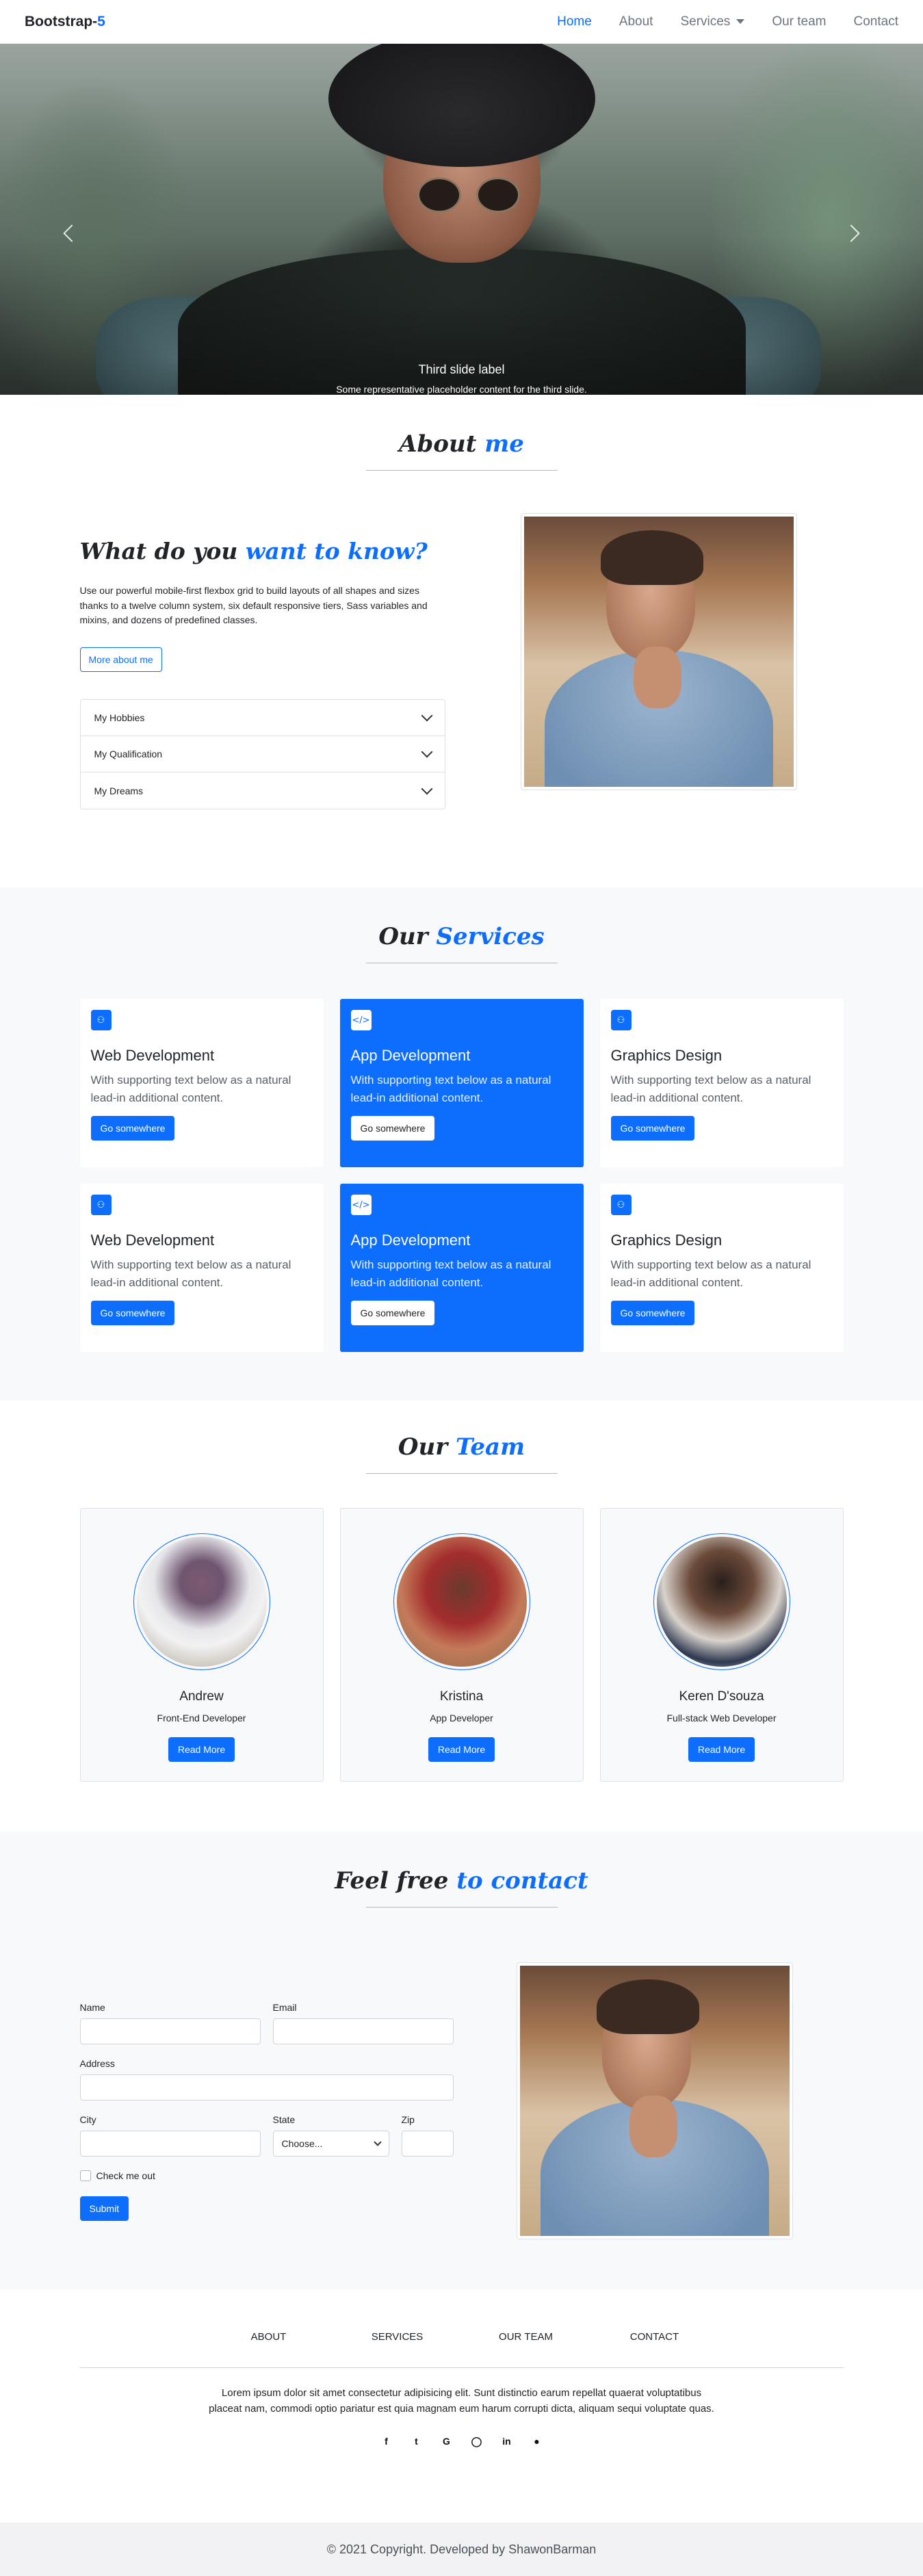  Describe the element at coordinates (336, 551) in the screenshot. I see `about-heading-accent: want to know?` at that location.